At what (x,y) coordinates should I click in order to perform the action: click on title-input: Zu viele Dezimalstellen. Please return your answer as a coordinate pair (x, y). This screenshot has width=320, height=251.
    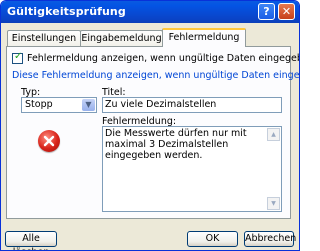
    Looking at the image, I should click on (192, 105).